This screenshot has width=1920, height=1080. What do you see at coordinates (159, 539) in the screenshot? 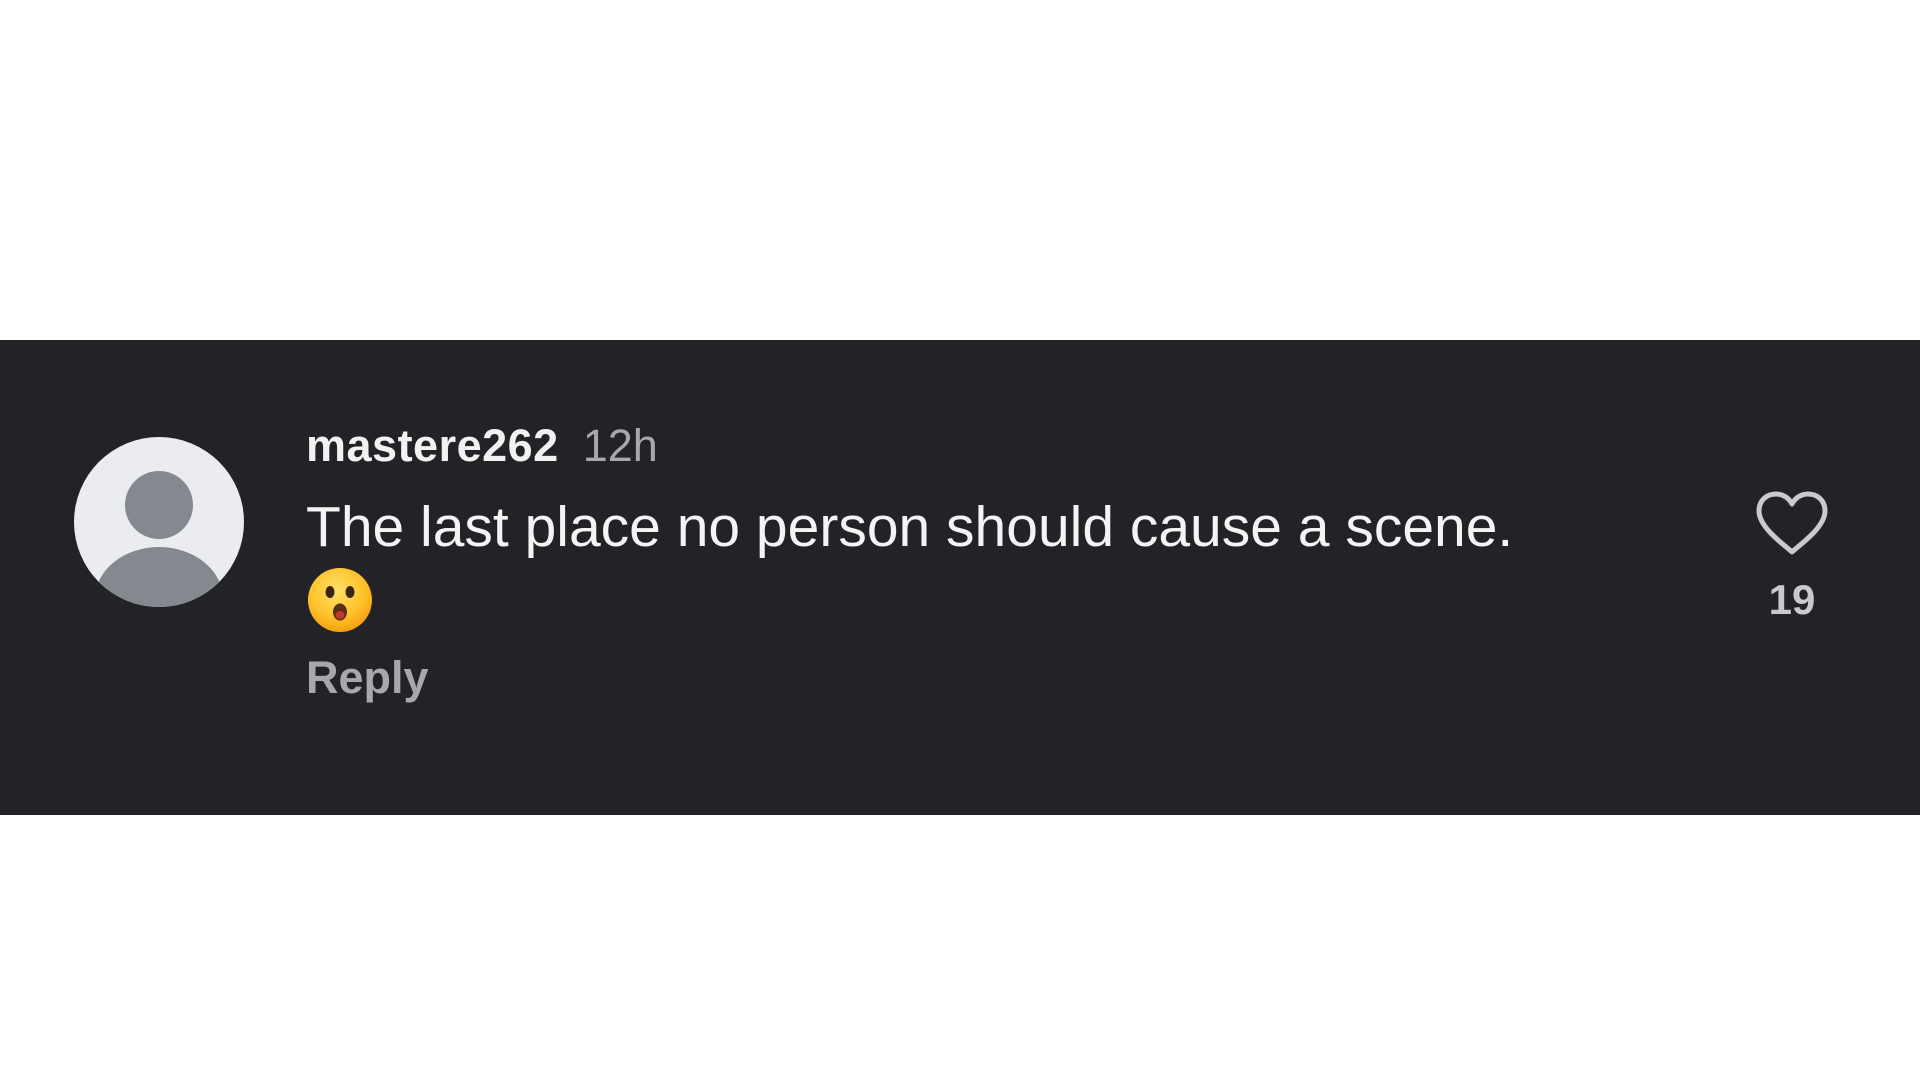
I see `default-user-avatar-icon` at bounding box center [159, 539].